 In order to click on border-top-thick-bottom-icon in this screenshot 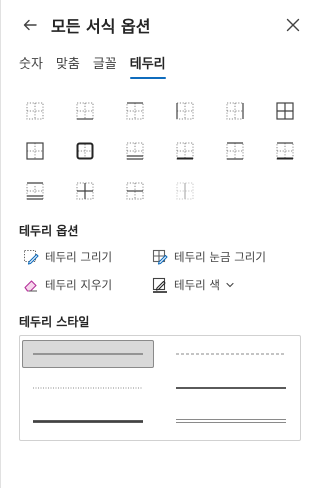, I will do `click(285, 151)`.